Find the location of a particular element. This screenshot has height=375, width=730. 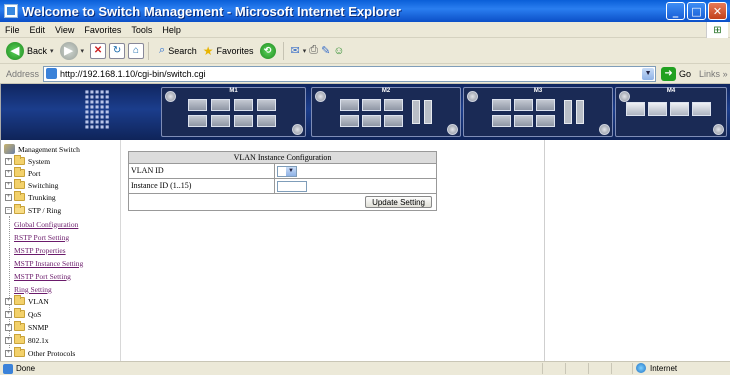

tree-root: Management Switch is located at coordinates (42, 149).